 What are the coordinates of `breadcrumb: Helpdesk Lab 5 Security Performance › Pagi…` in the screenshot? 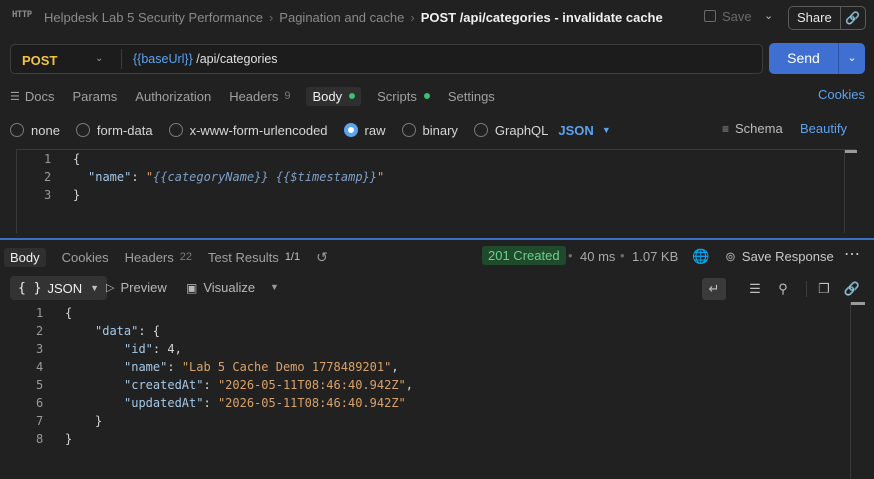 It's located at (353, 17).